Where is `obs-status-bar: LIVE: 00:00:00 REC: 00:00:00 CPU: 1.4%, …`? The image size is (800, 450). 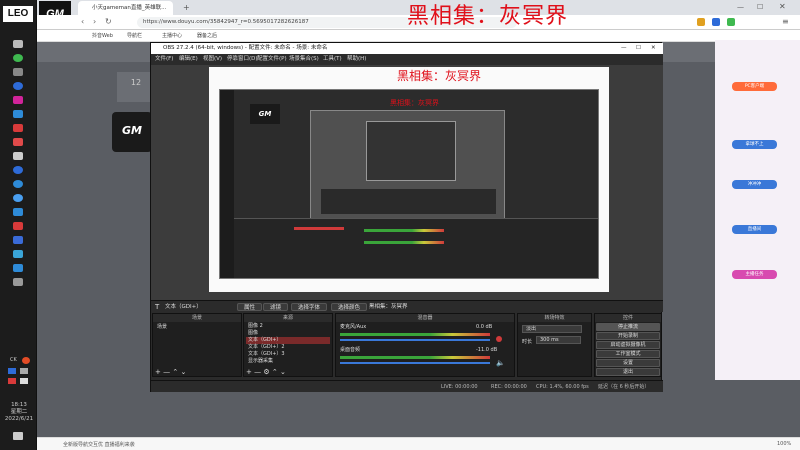 obs-status-bar: LIVE: 00:00:00 REC: 00:00:00 CPU: 1.4%, … is located at coordinates (407, 386).